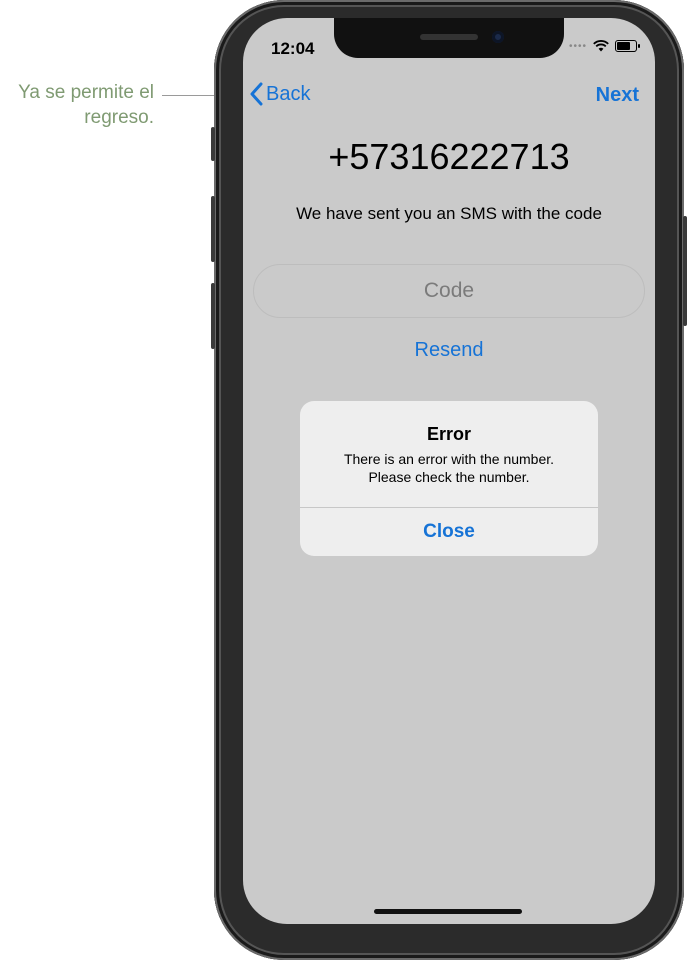 The width and height of the screenshot is (690, 963). Describe the element at coordinates (449, 291) in the screenshot. I see `code-input` at that location.